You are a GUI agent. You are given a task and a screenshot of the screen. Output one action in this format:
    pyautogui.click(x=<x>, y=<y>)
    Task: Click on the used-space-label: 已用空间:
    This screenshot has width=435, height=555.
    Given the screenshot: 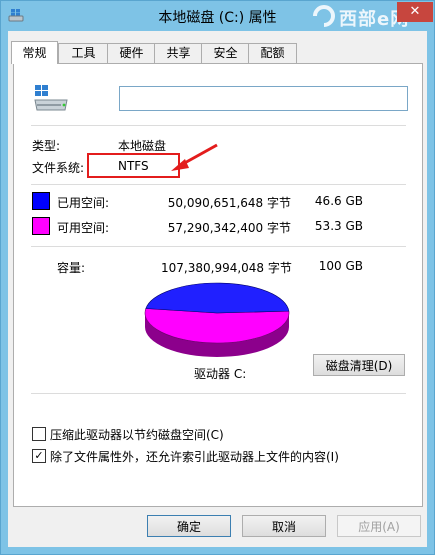 What is the action you would take?
    pyautogui.click(x=83, y=203)
    